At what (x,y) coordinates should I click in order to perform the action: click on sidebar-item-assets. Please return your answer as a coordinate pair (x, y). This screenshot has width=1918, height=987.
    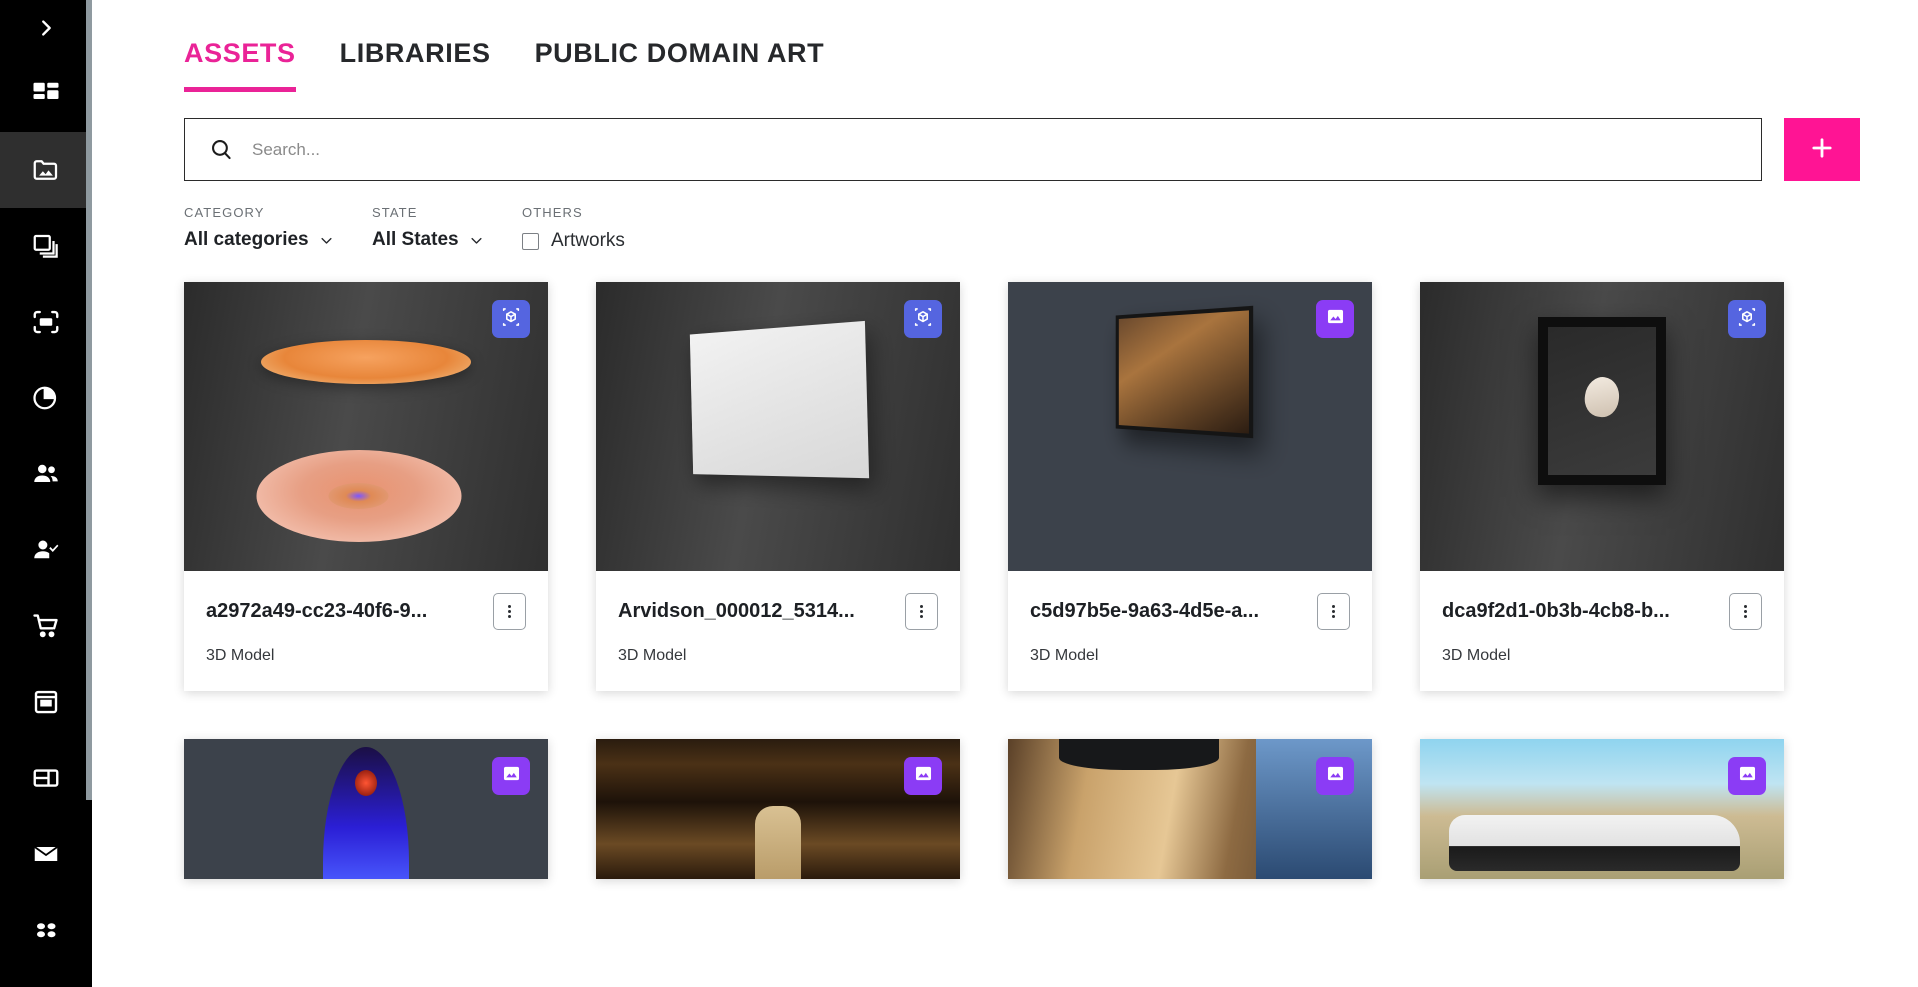
    Looking at the image, I should click on (46, 170).